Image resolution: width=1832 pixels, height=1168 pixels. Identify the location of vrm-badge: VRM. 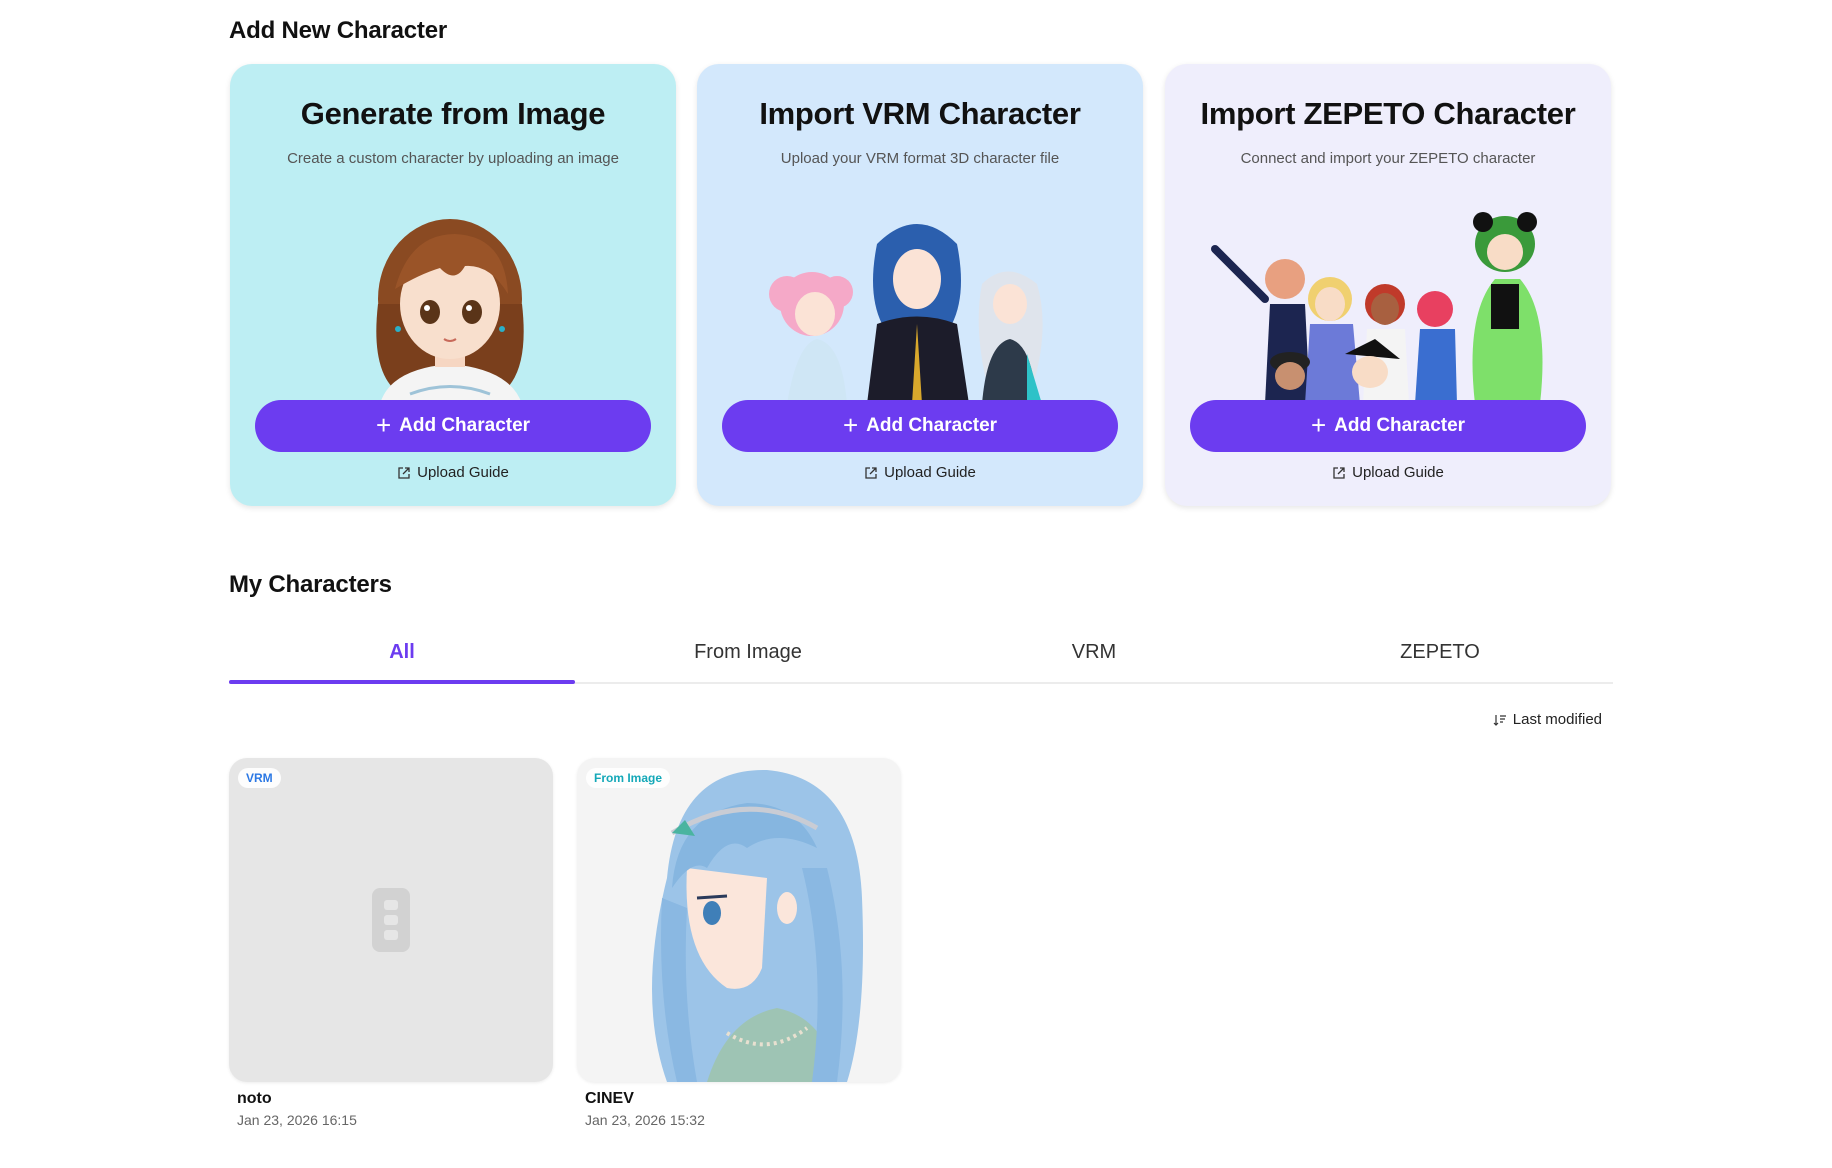
(259, 778).